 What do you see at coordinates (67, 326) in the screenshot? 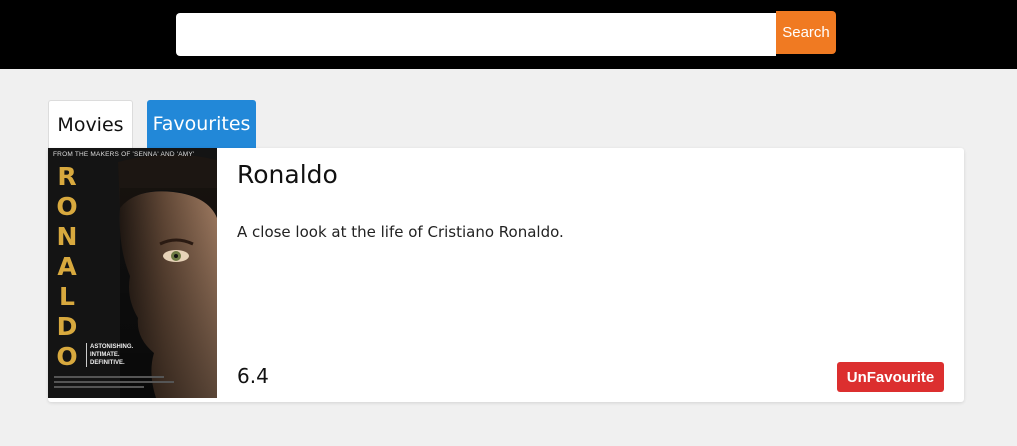
I see `poster-letter: D` at bounding box center [67, 326].